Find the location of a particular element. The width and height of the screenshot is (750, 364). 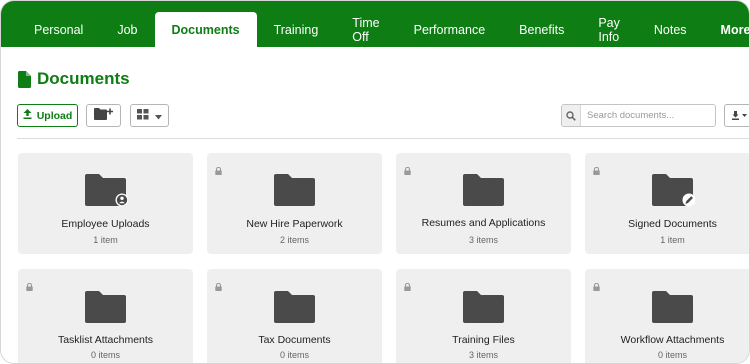

folder-card: Training Files 3 items is located at coordinates (483, 316).